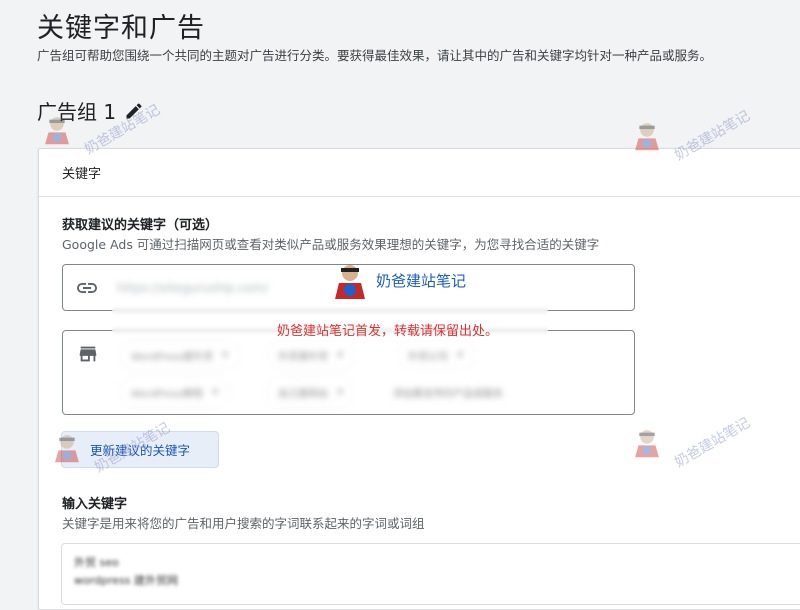  I want to click on ad-group-title: 广告组 1, so click(90, 110).